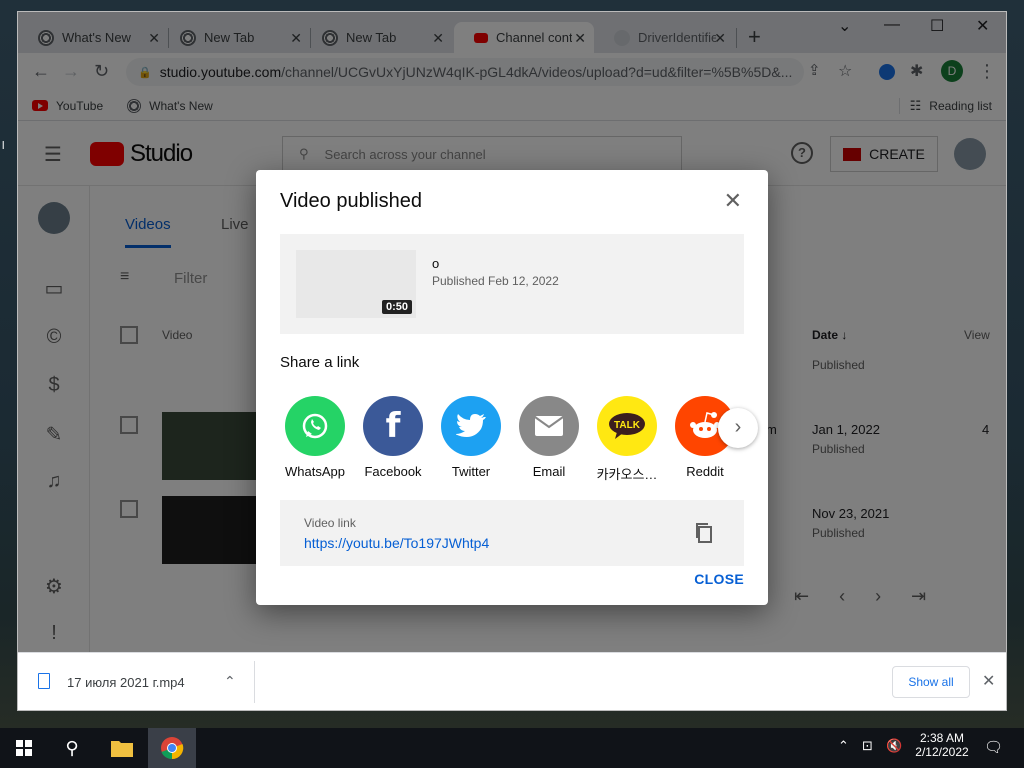 The width and height of the screenshot is (1024, 768). I want to click on windows-start-icon, so click(24, 748).